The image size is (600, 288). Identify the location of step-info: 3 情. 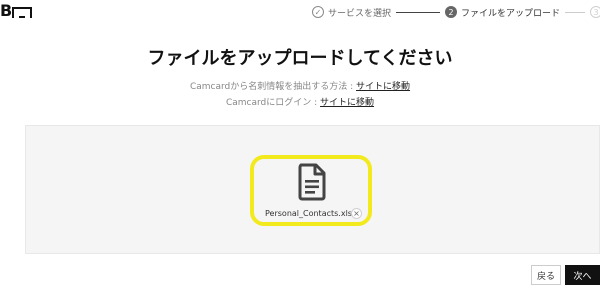
(595, 12).